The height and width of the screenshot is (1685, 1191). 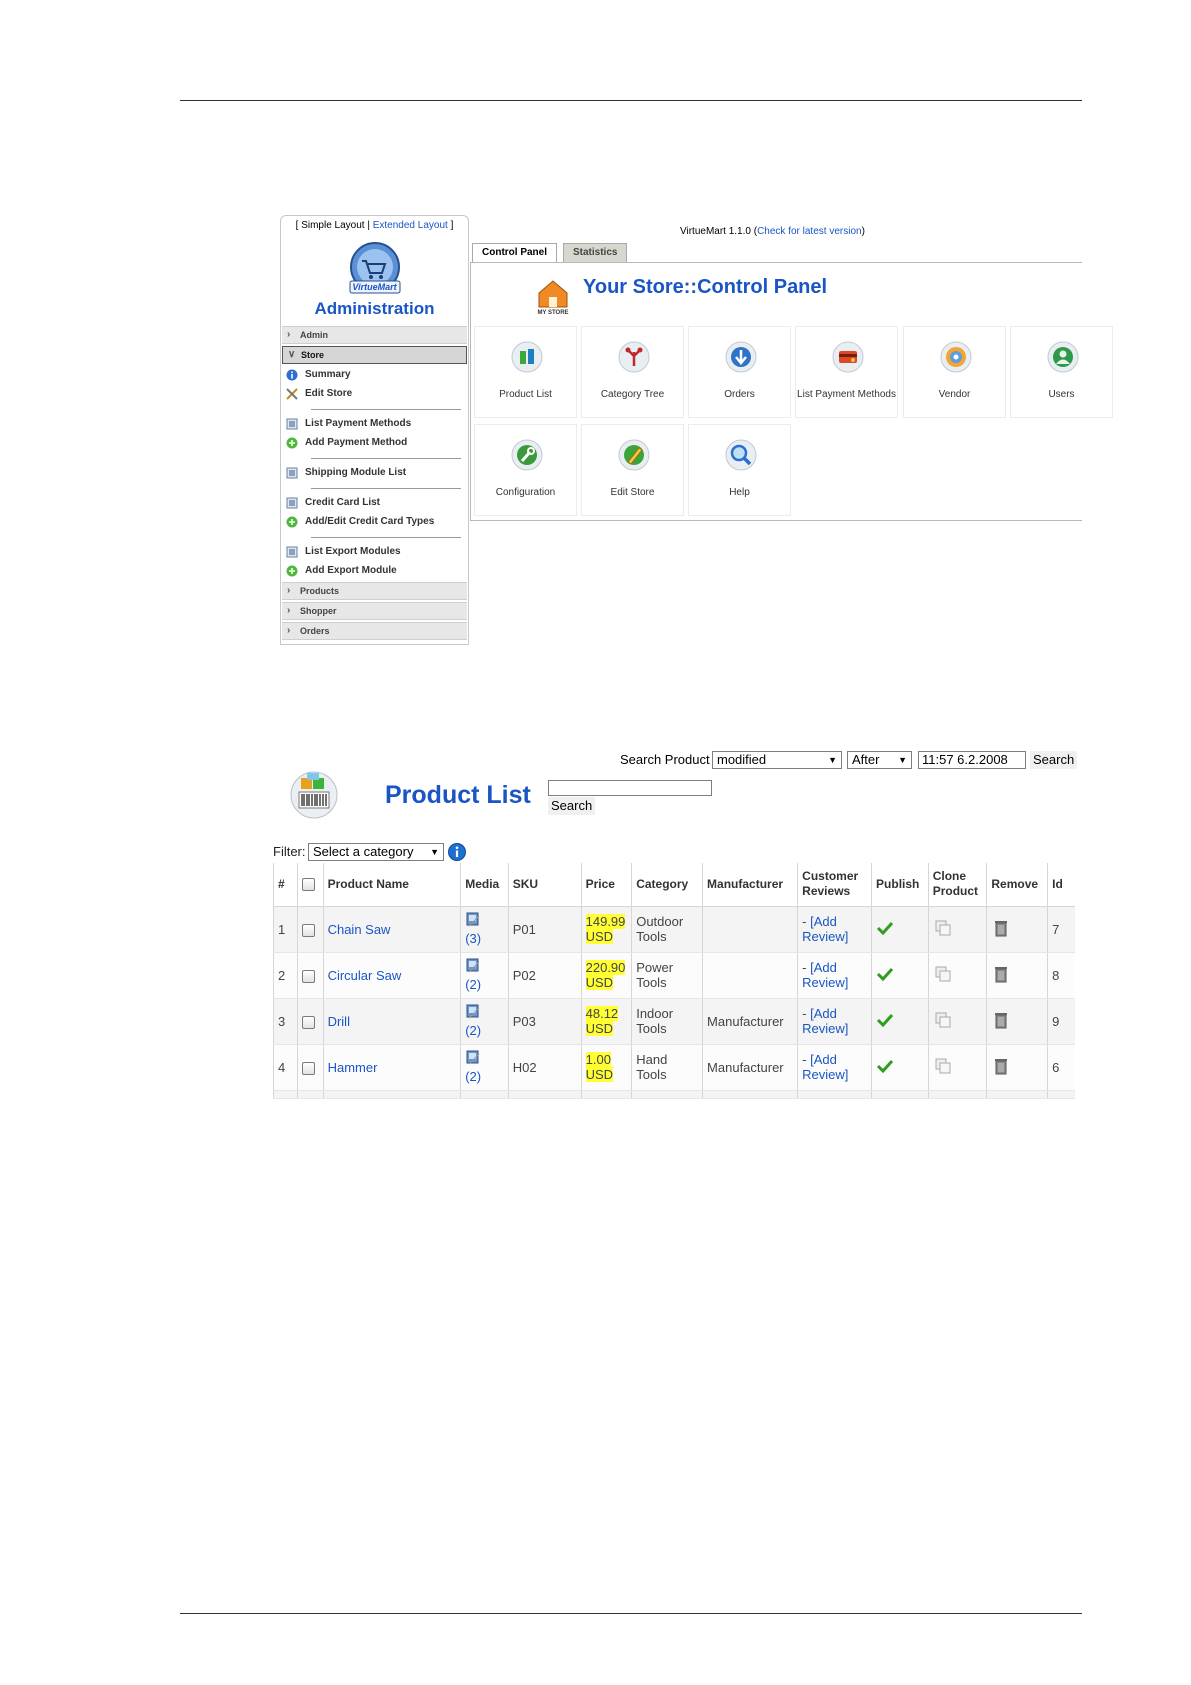 I want to click on menu-item-shipping-module-list: Shipping Module List, so click(x=375, y=473).